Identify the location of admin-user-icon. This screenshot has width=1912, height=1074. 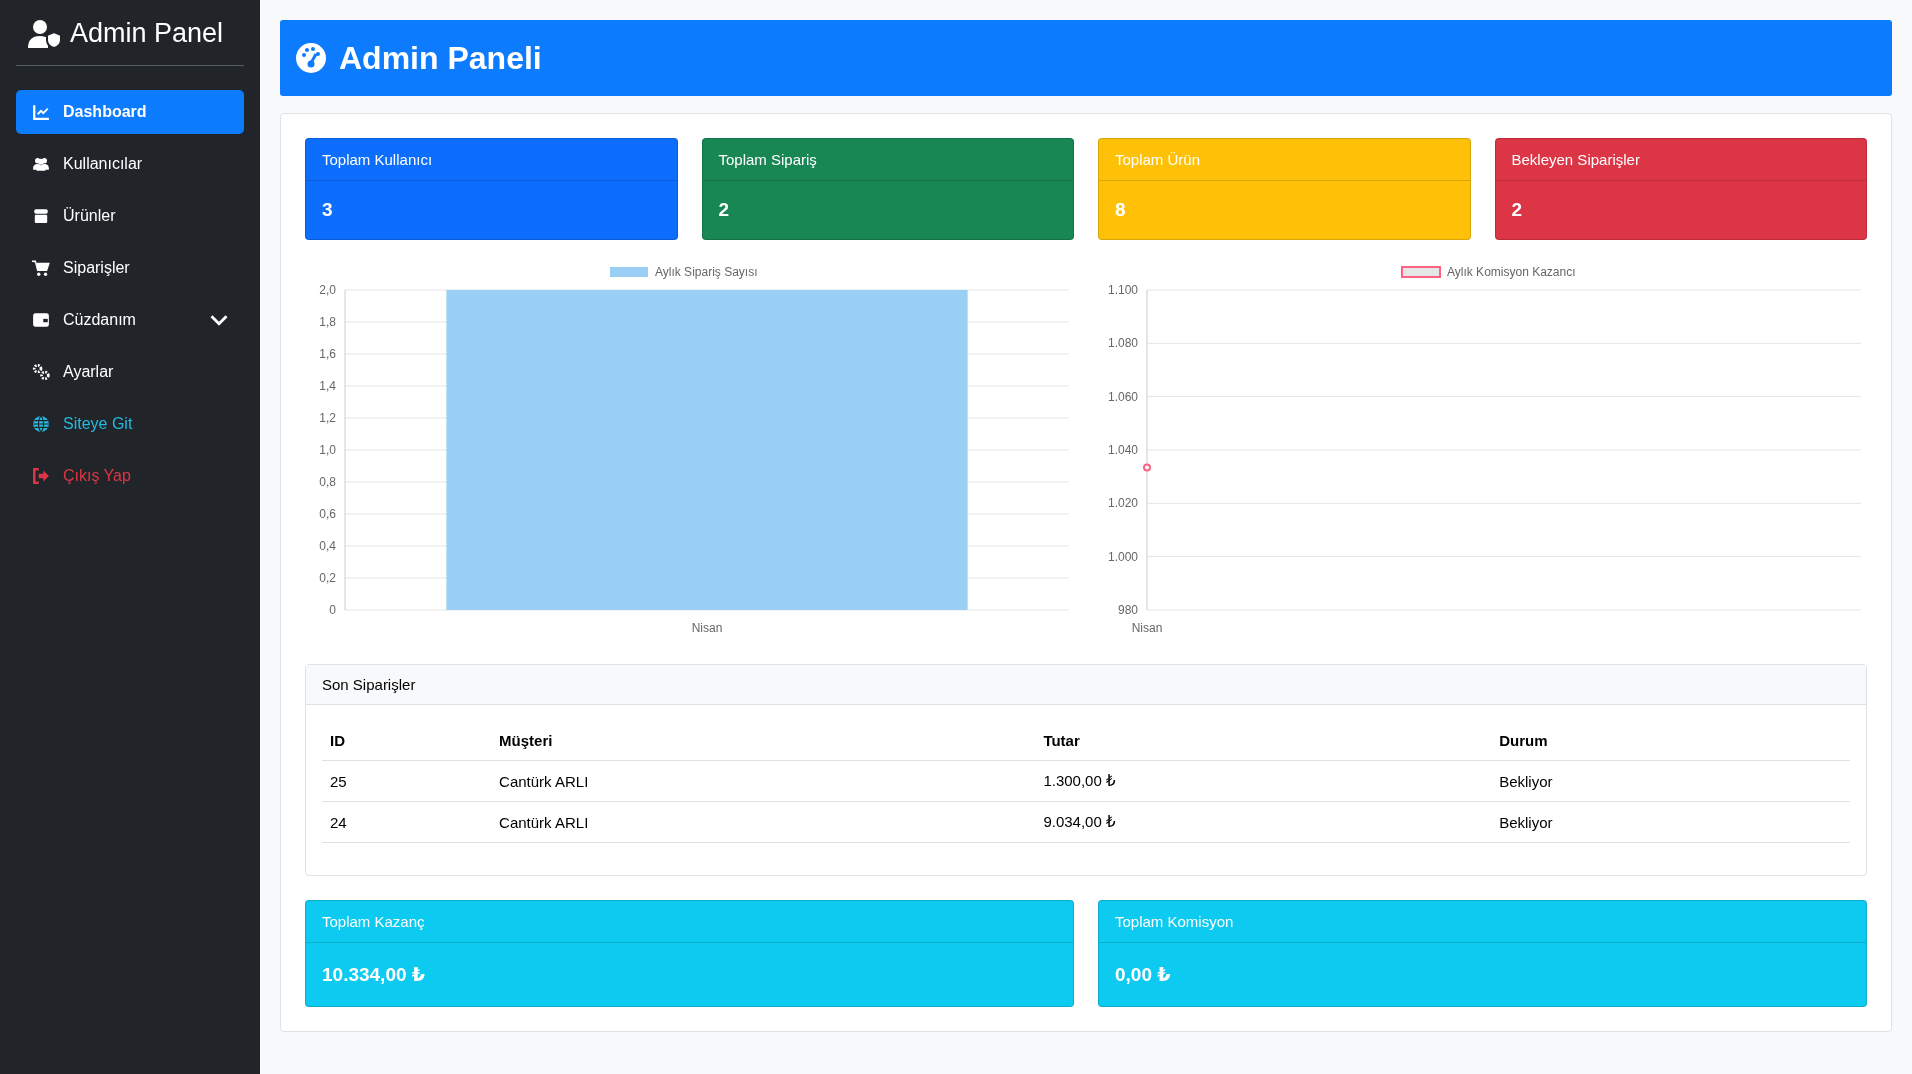
(45, 33).